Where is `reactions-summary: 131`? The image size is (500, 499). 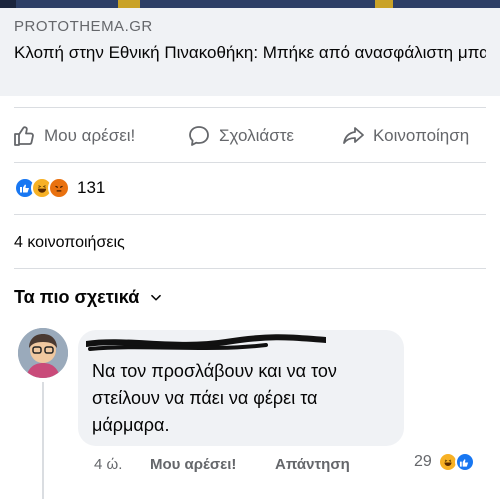 reactions-summary: 131 is located at coordinates (59, 188).